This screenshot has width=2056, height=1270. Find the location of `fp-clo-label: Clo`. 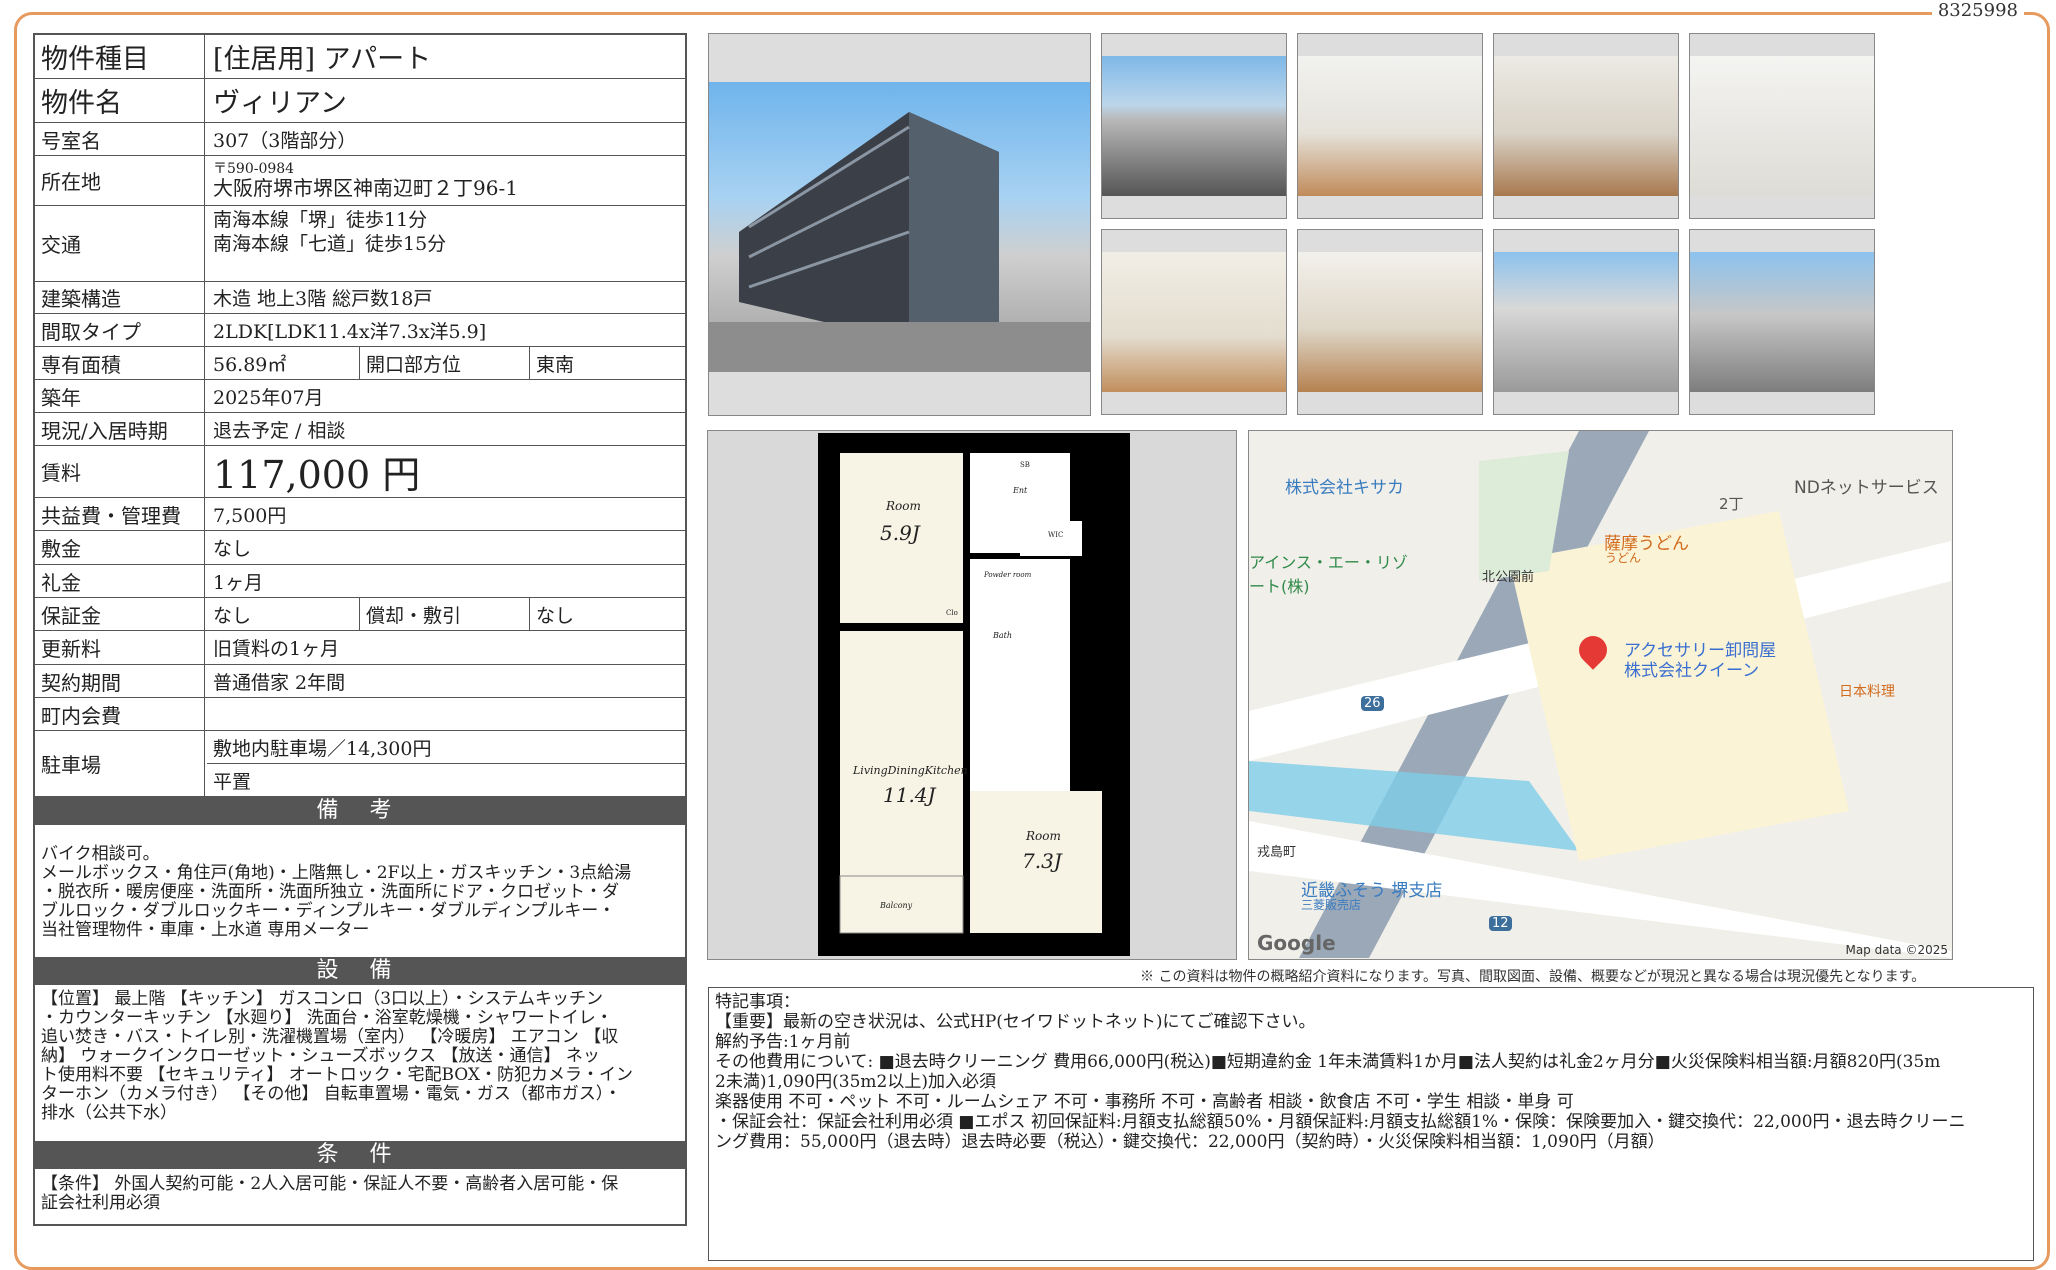

fp-clo-label: Clo is located at coordinates (952, 613).